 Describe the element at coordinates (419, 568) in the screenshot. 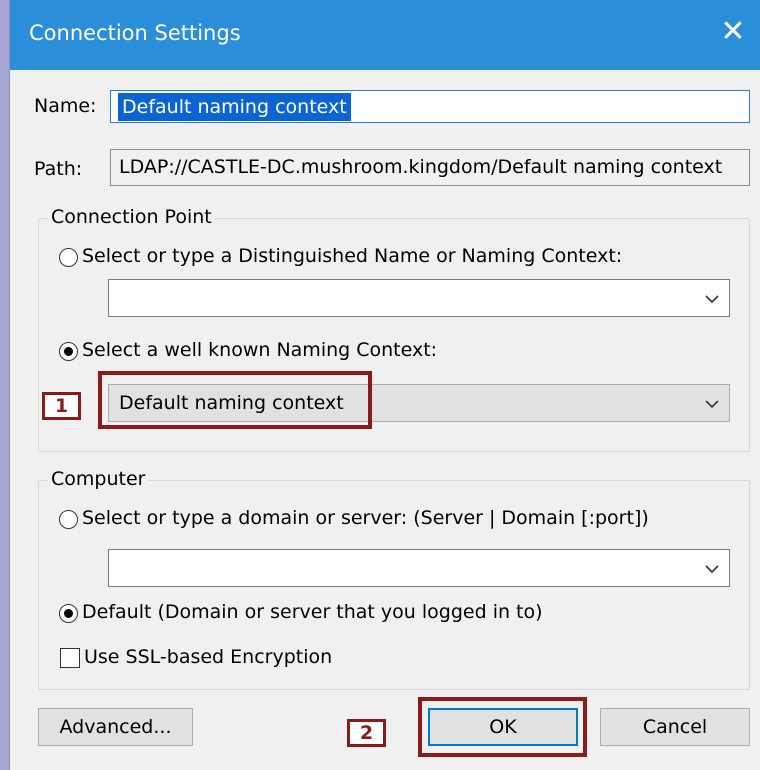

I see `server-combo` at that location.